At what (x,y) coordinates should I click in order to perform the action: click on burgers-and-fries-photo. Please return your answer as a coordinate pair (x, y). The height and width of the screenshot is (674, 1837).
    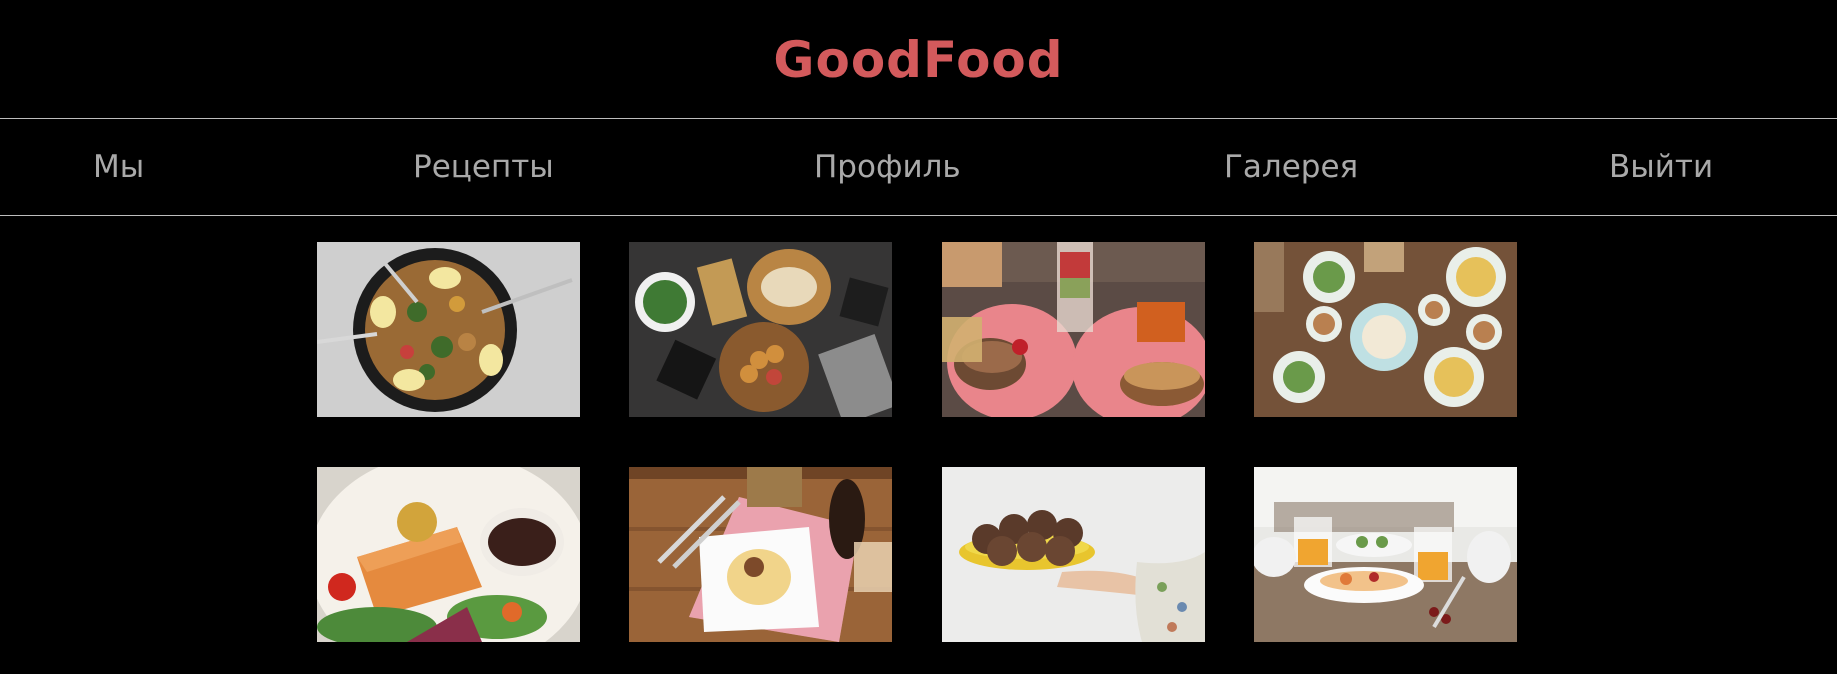
    Looking at the image, I should click on (1073, 329).